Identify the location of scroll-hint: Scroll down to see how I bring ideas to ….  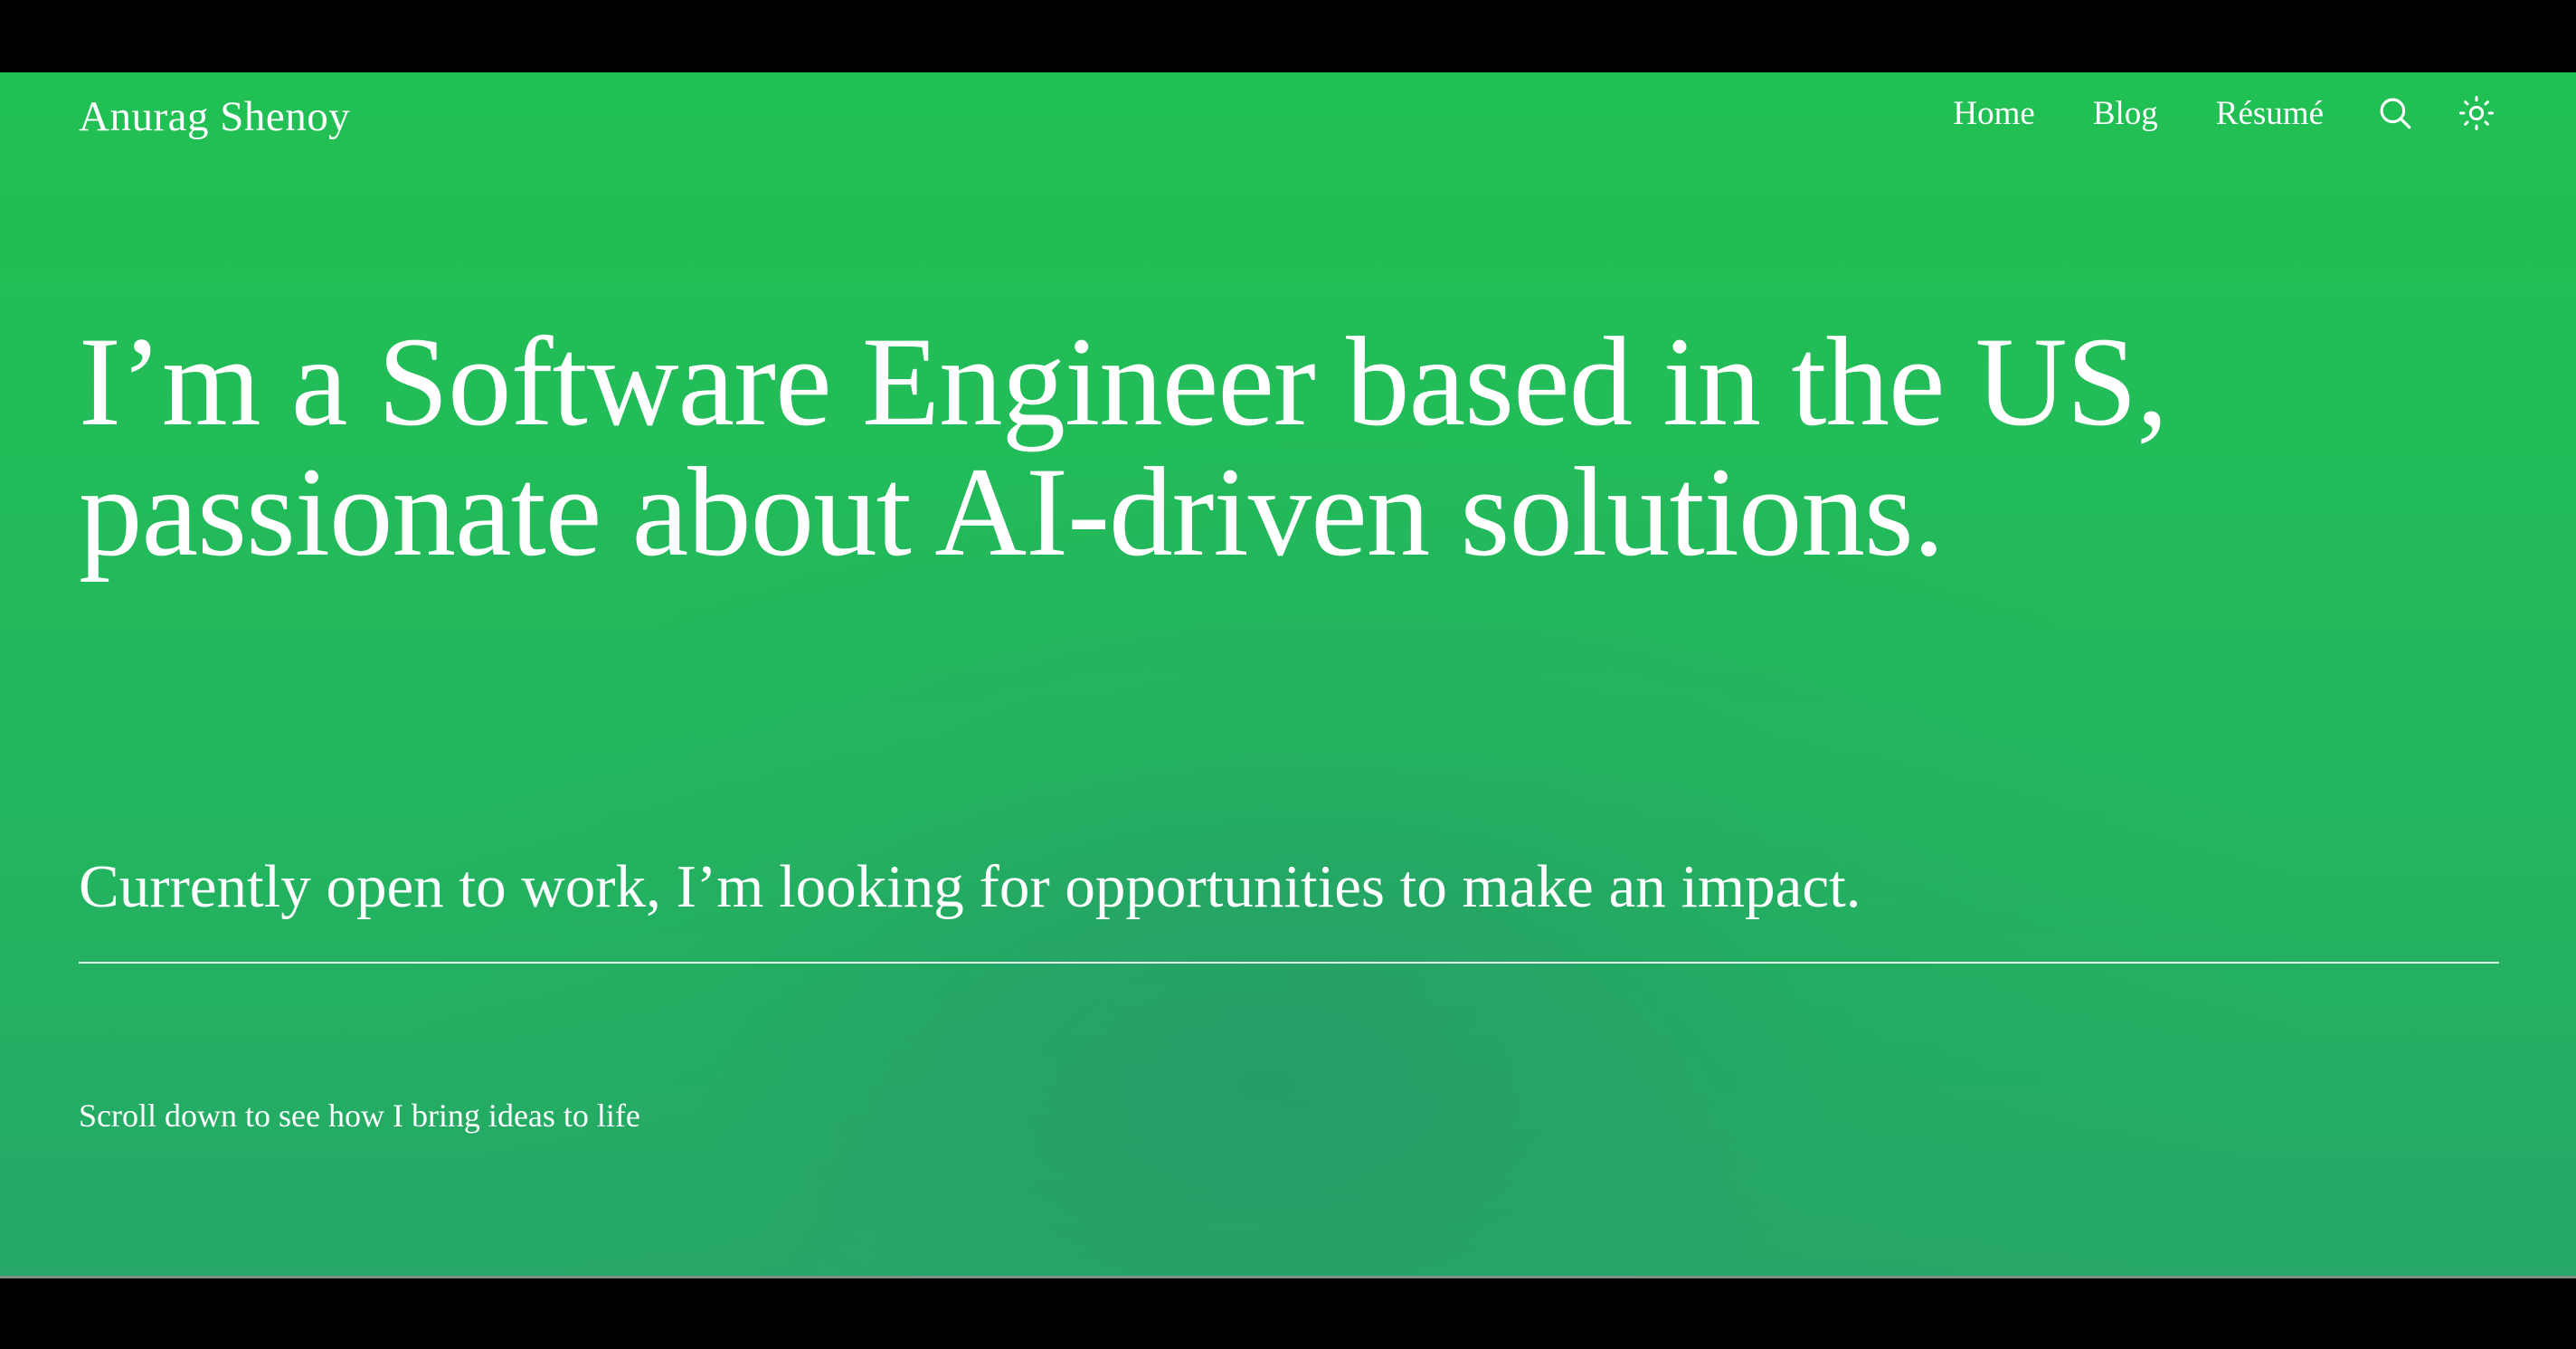
(360, 1115).